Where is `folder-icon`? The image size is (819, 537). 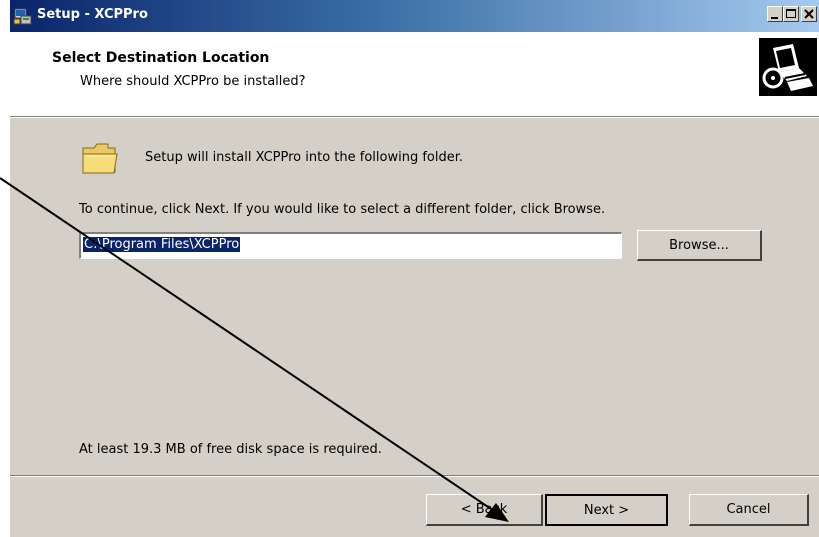 folder-icon is located at coordinates (100, 158).